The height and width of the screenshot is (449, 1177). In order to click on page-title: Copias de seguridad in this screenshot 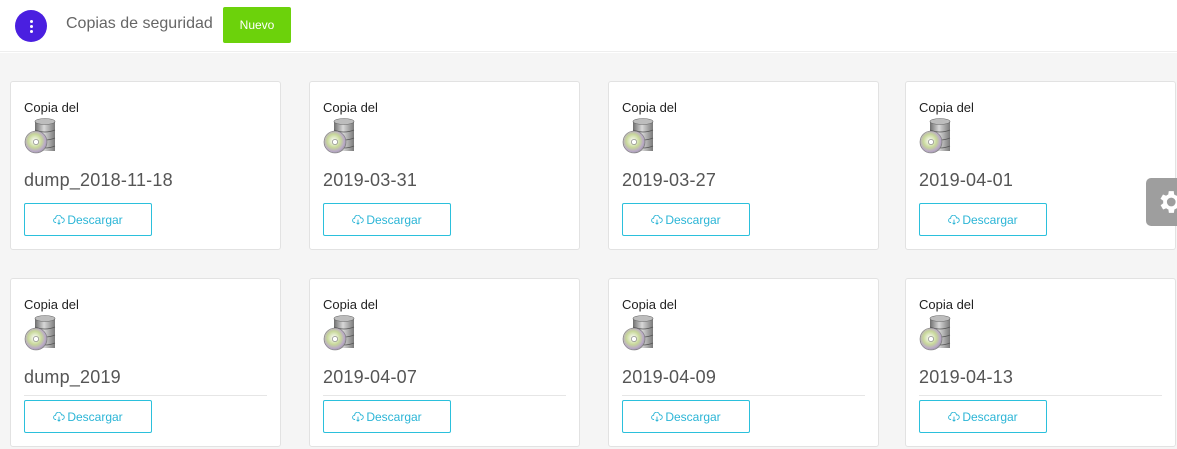, I will do `click(139, 23)`.